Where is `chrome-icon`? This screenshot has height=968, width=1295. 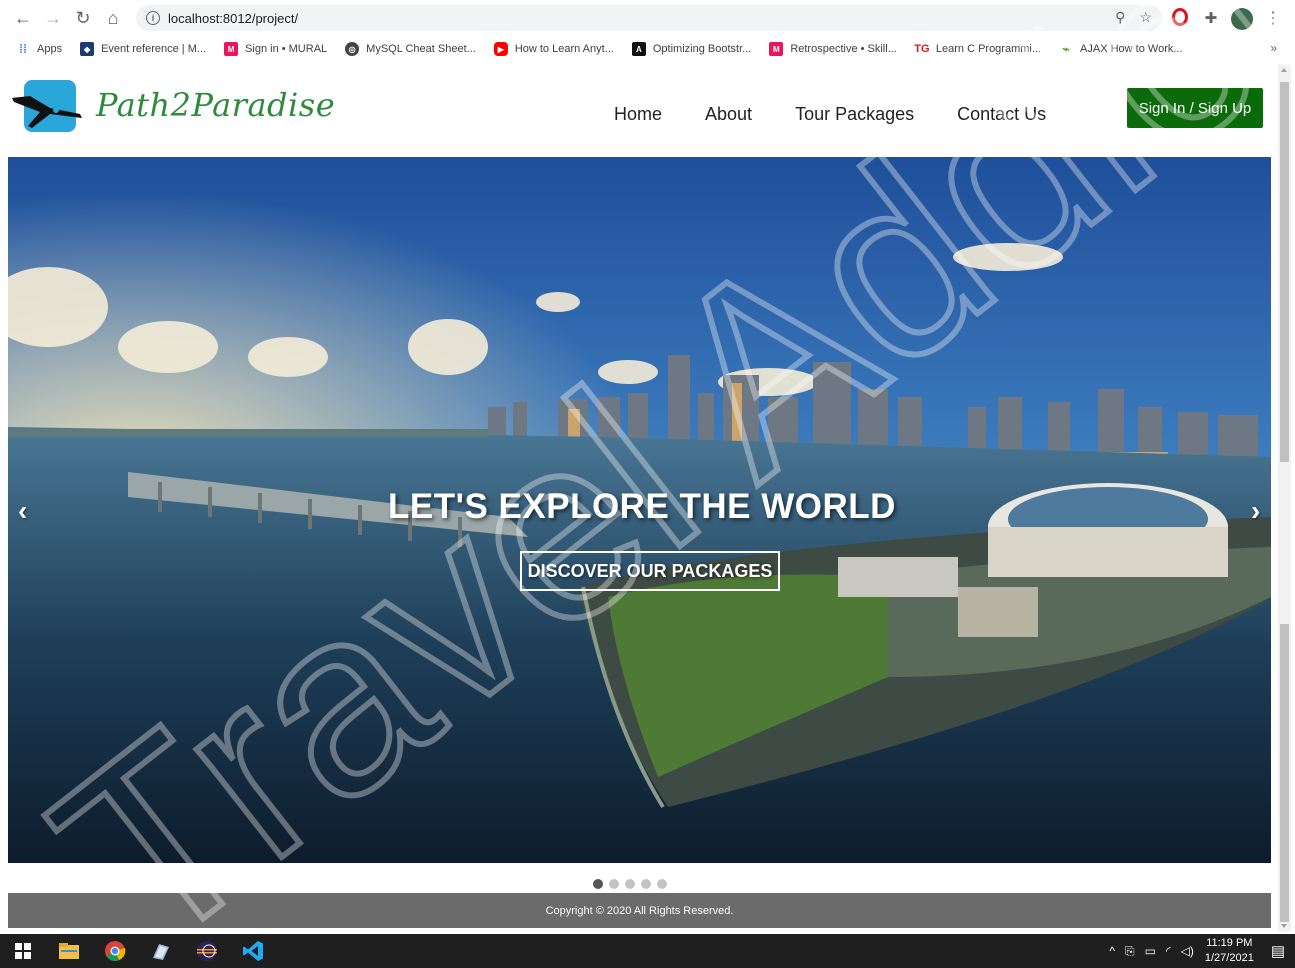 chrome-icon is located at coordinates (115, 951).